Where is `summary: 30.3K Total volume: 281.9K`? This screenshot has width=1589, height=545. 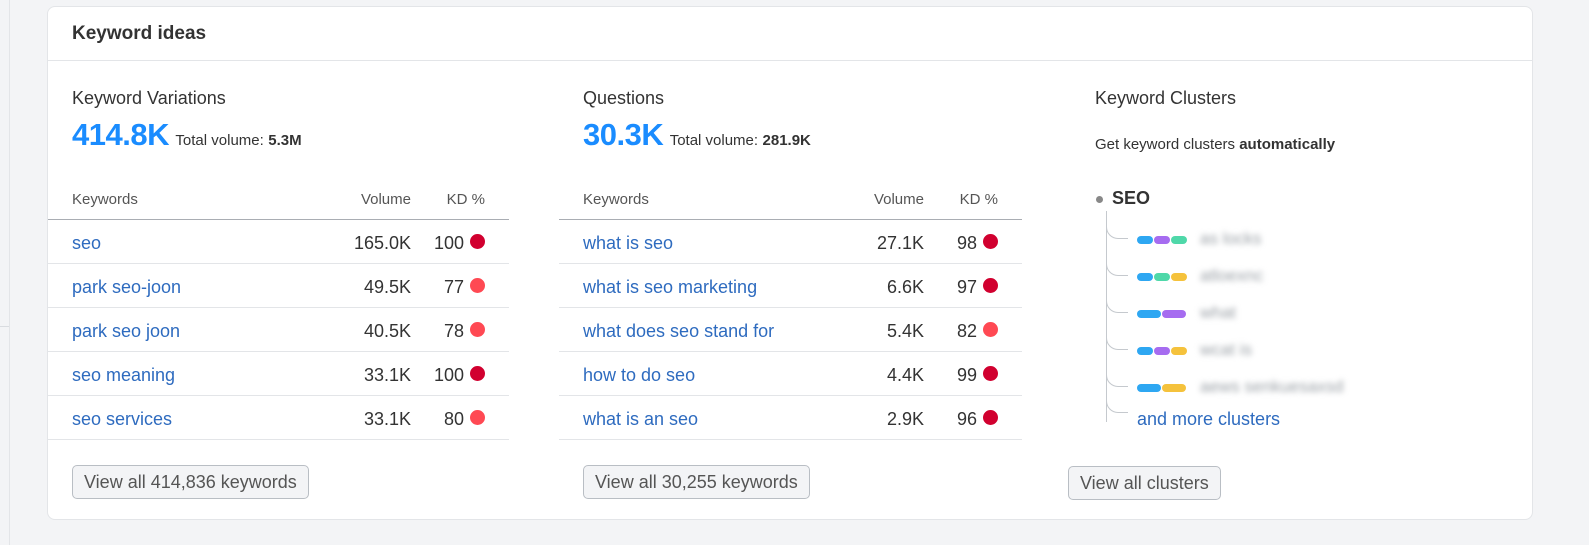
summary: 30.3K Total volume: 281.9K is located at coordinates (697, 135).